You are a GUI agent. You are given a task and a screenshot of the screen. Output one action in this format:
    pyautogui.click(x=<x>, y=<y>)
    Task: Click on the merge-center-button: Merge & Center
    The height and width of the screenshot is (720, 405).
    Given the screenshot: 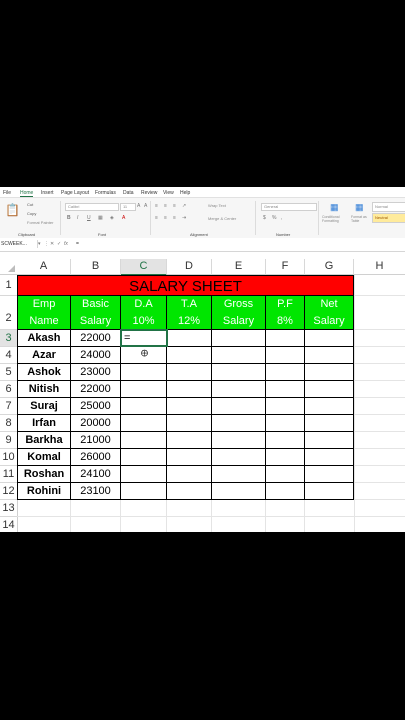 What is the action you would take?
    pyautogui.click(x=222, y=218)
    